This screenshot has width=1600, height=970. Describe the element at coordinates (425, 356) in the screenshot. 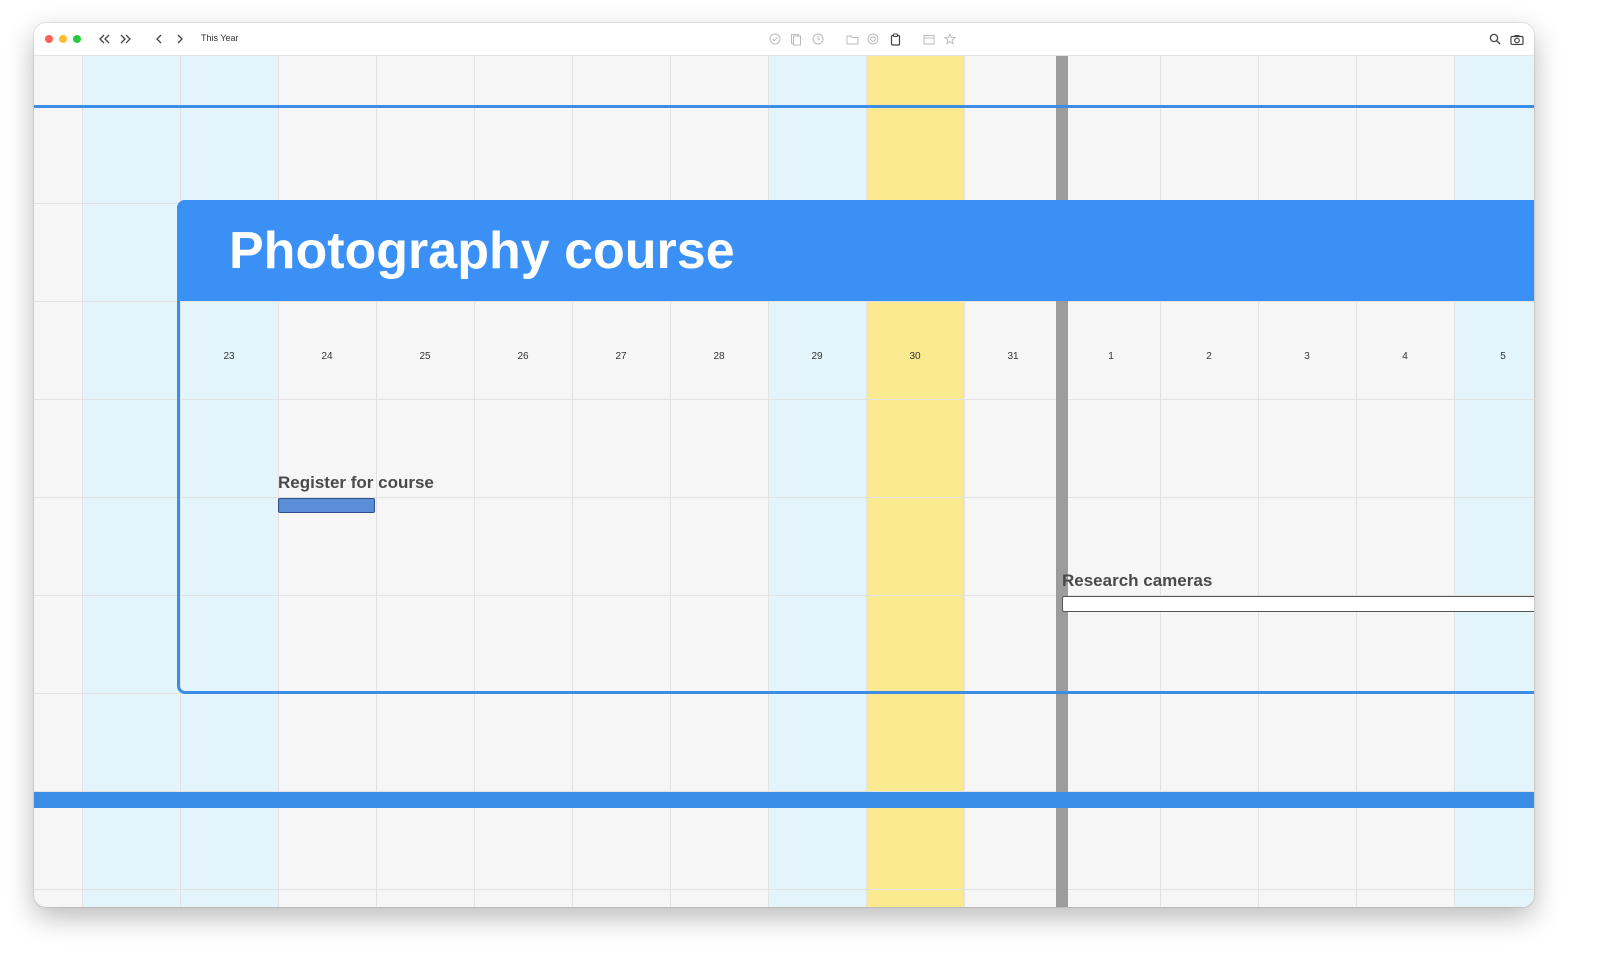

I see `day-label: 25` at that location.